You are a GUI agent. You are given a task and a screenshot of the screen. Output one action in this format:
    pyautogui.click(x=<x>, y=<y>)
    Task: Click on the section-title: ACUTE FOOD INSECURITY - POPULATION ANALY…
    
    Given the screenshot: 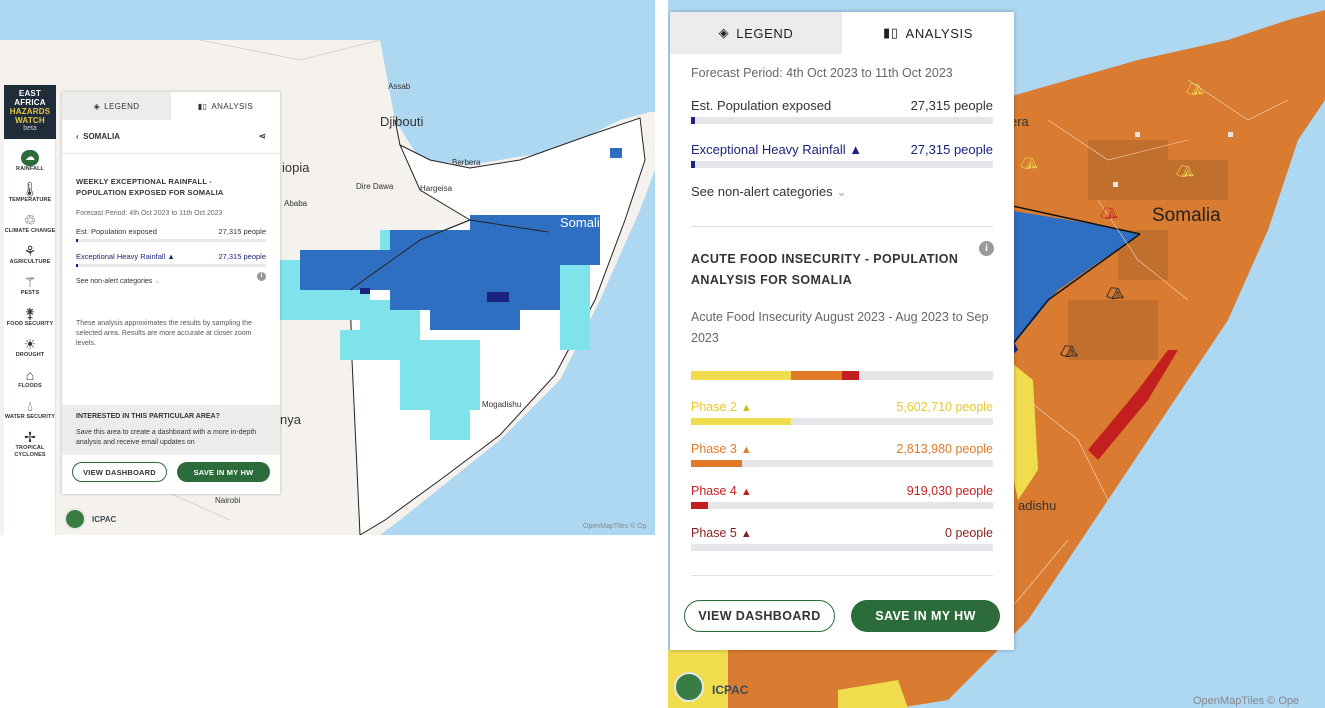 What is the action you would take?
    pyautogui.click(x=825, y=269)
    